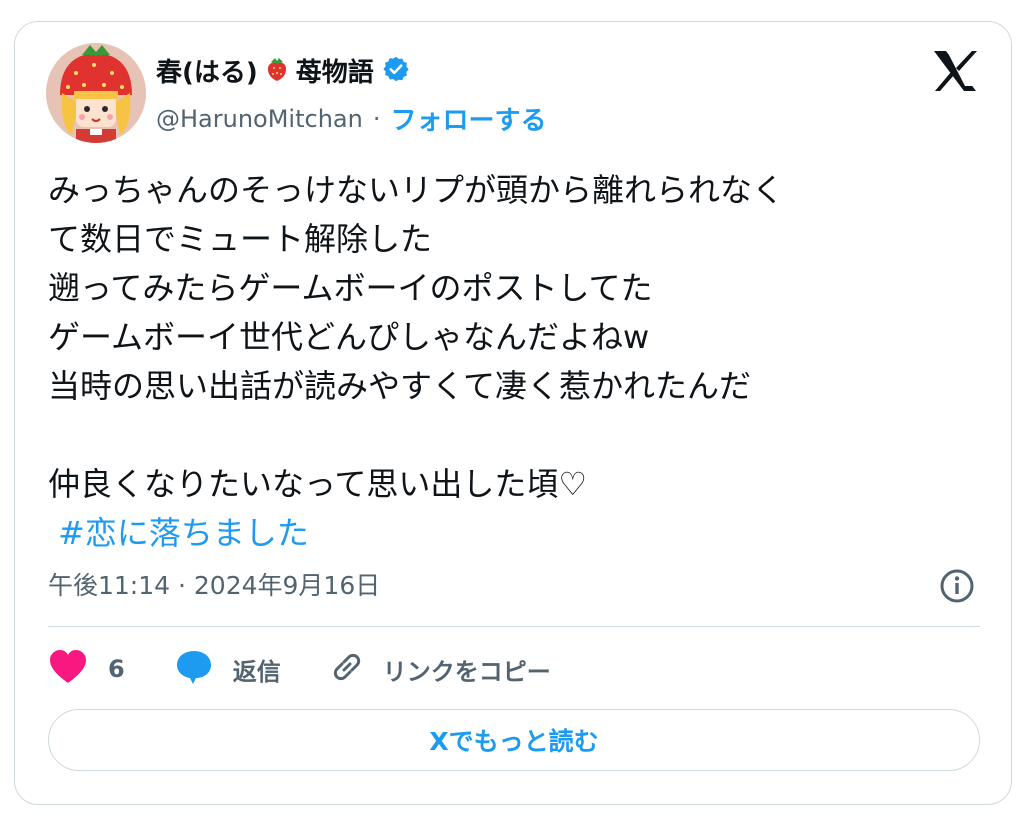 The width and height of the screenshot is (1020, 818). Describe the element at coordinates (259, 119) in the screenshot. I see `author-handle: @HarunoMitchan` at that location.